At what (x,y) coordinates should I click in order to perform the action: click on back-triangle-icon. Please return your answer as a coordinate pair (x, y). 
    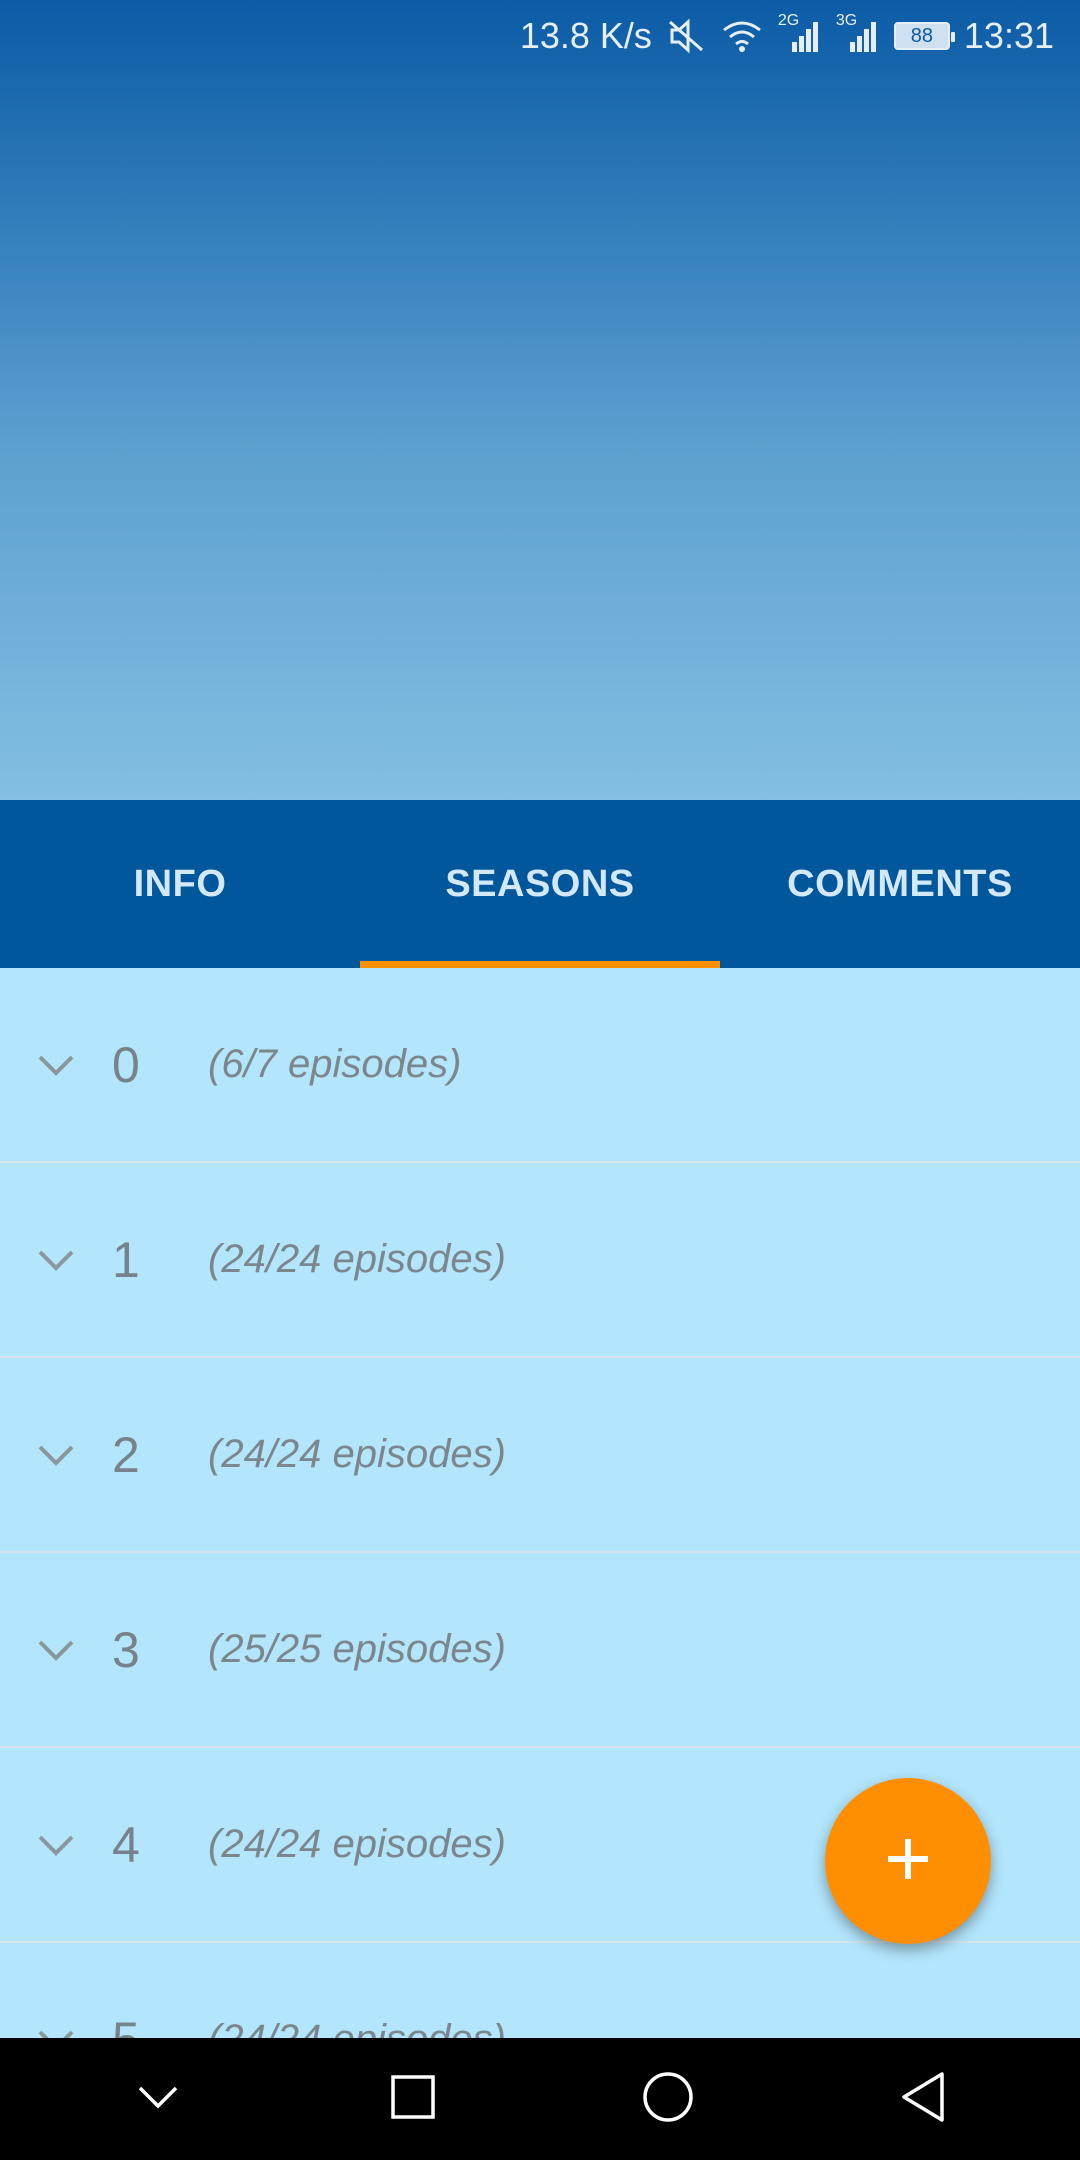
    Looking at the image, I should click on (923, 2099).